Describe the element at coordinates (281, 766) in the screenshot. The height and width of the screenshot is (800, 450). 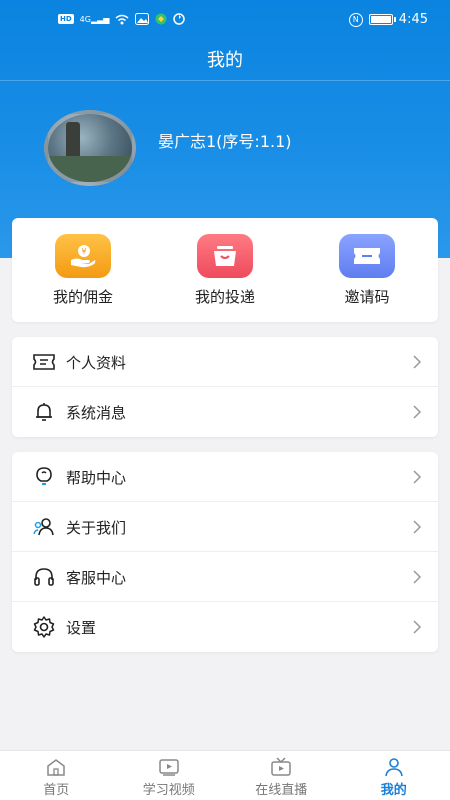
I see `tv-icon` at that location.